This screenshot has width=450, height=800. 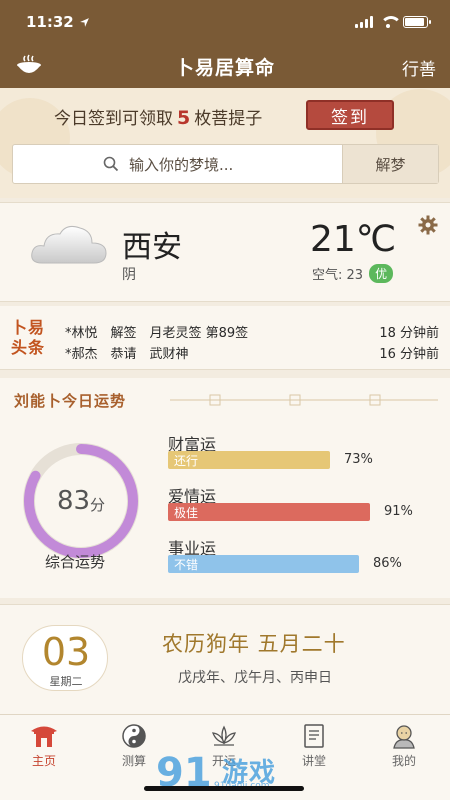 What do you see at coordinates (404, 737) in the screenshot?
I see `monk-icon` at bounding box center [404, 737].